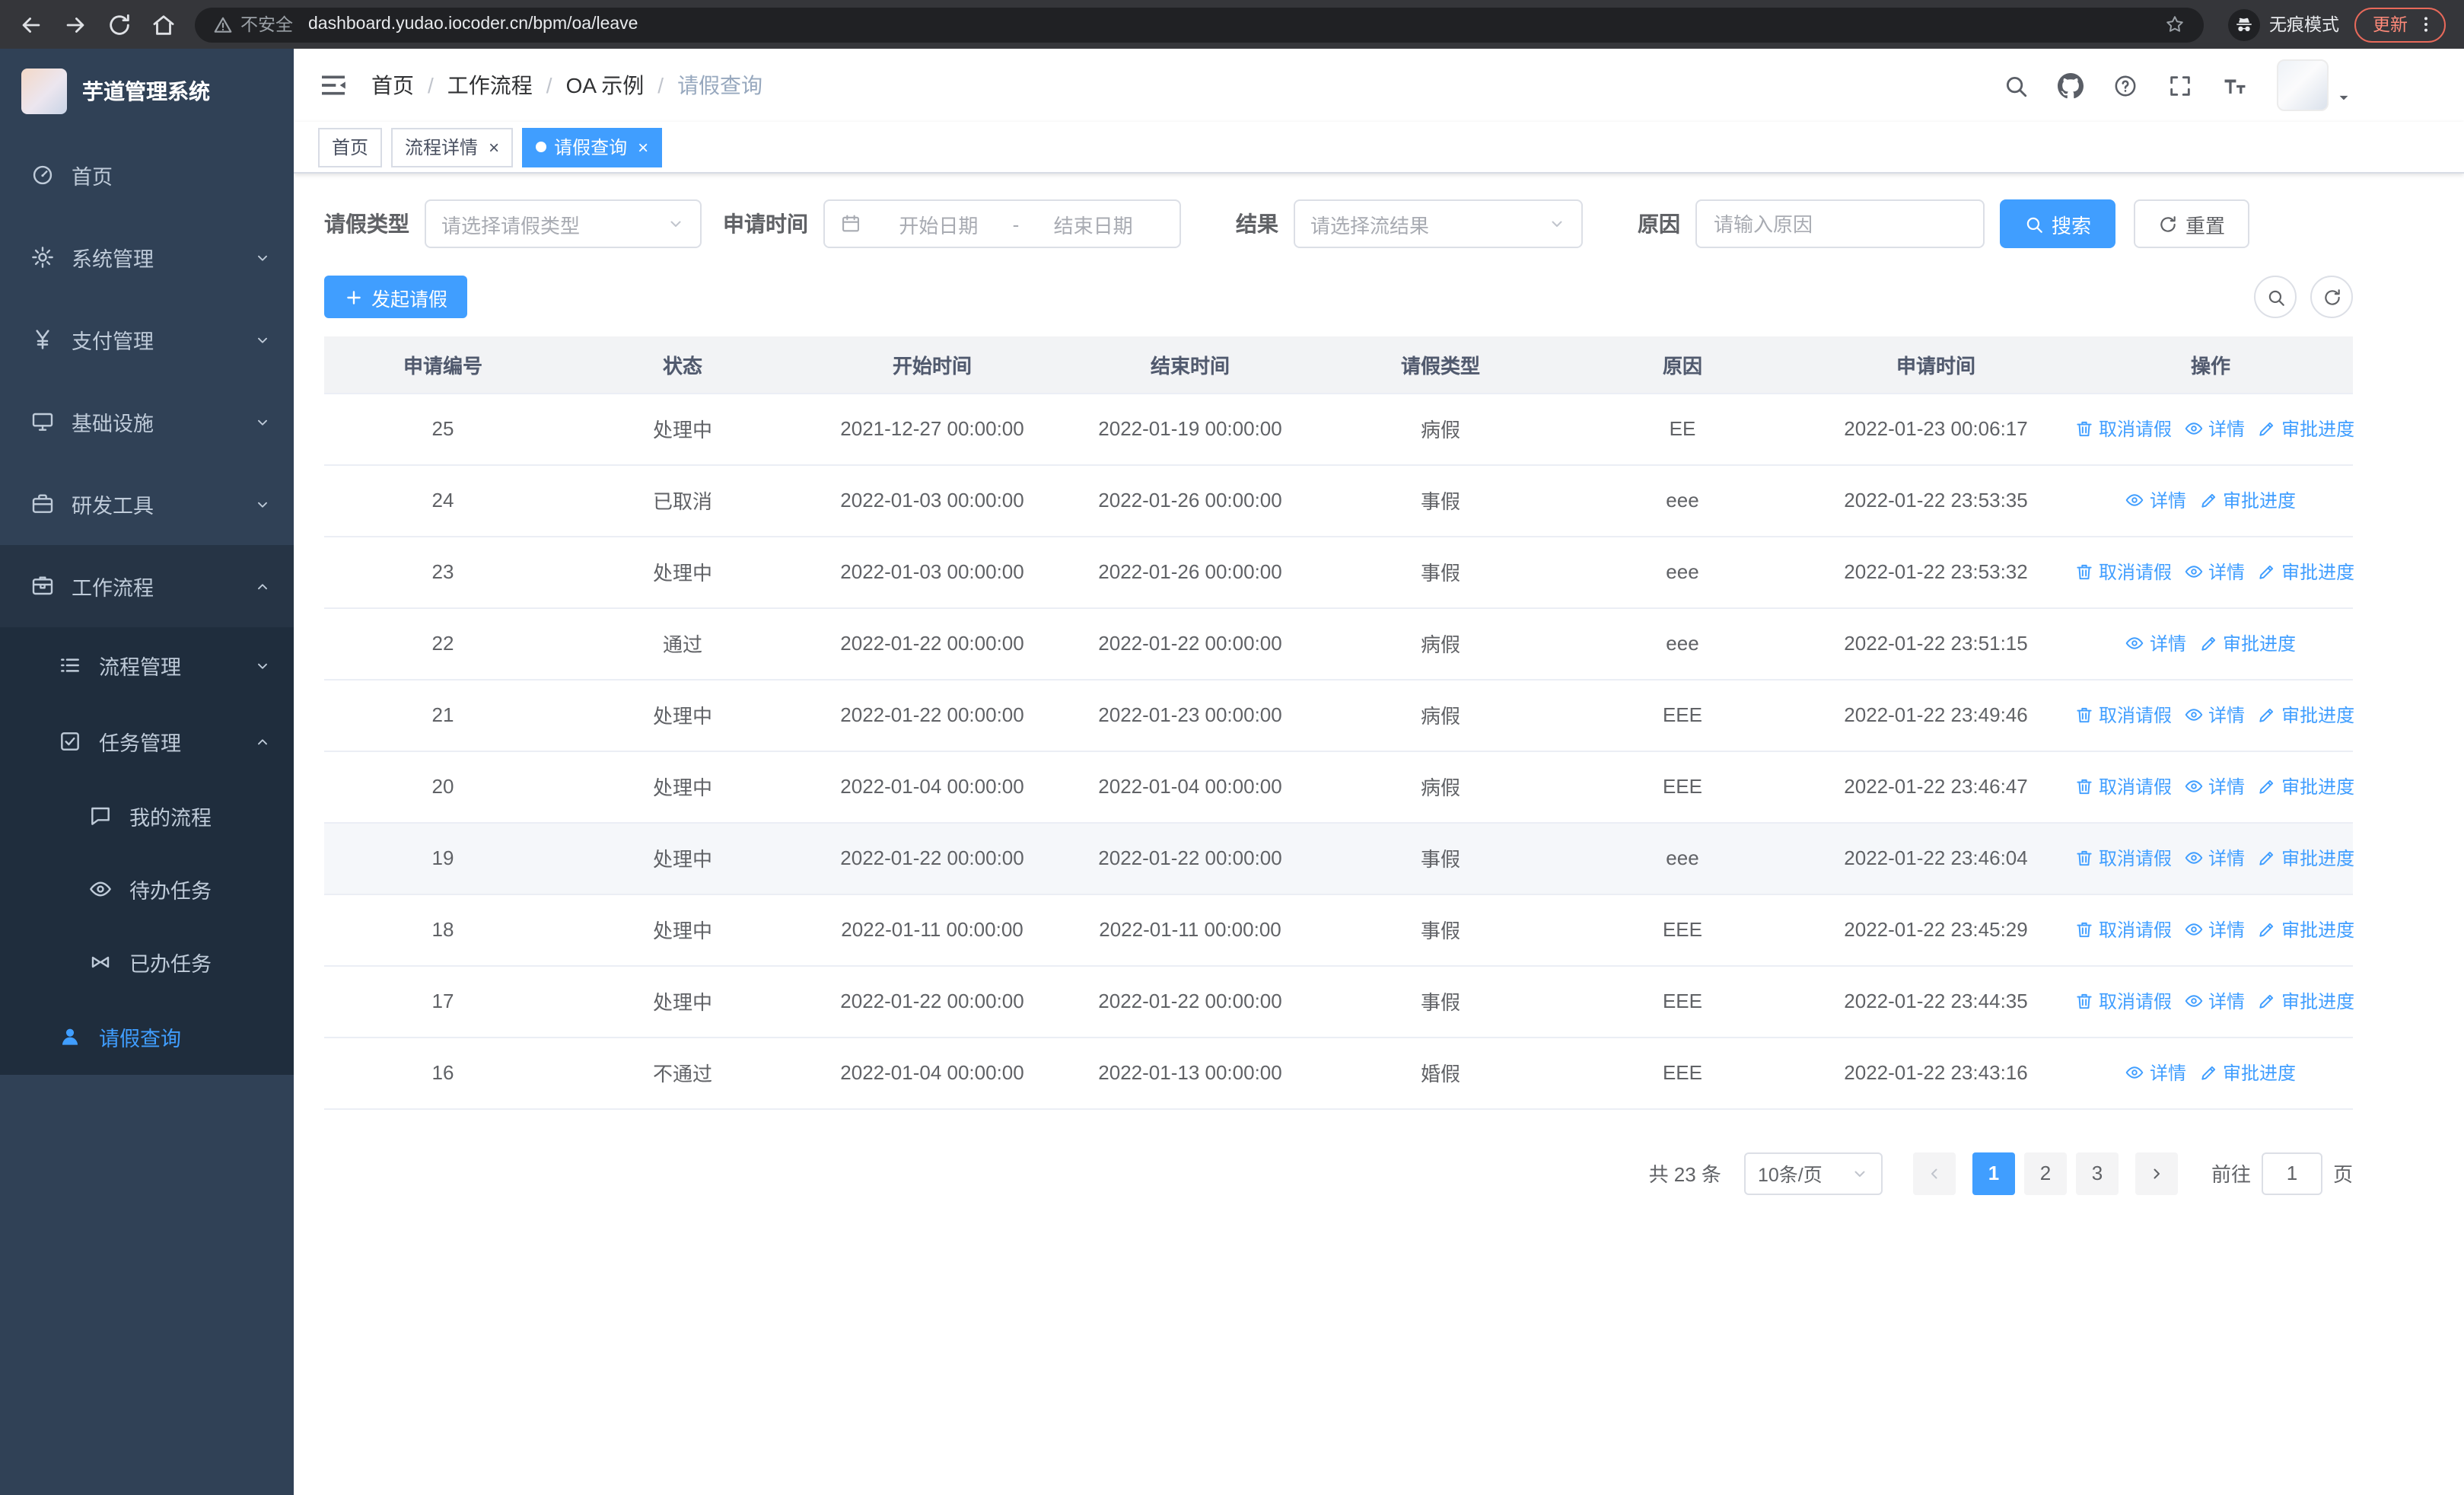  I want to click on result-select: 请选择流结果, so click(1438, 223).